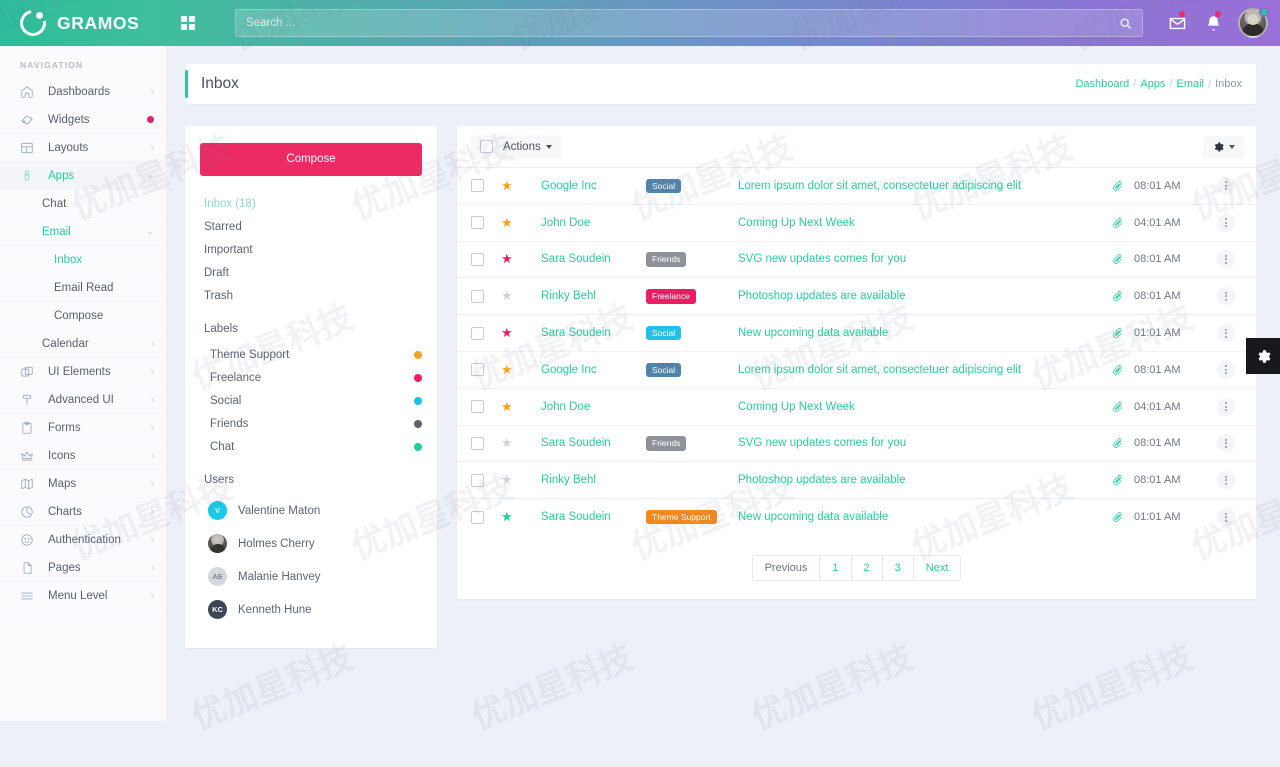  Describe the element at coordinates (83, 260) in the screenshot. I see `sidebar-item-inbox: Inbox` at that location.